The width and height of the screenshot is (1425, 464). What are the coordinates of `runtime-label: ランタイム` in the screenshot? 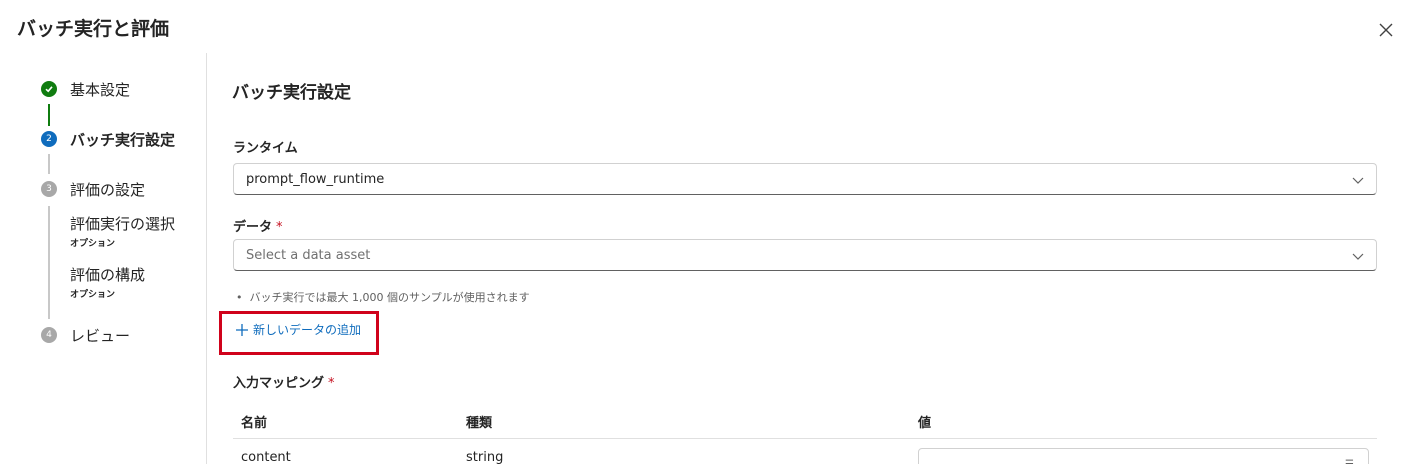 It's located at (265, 146).